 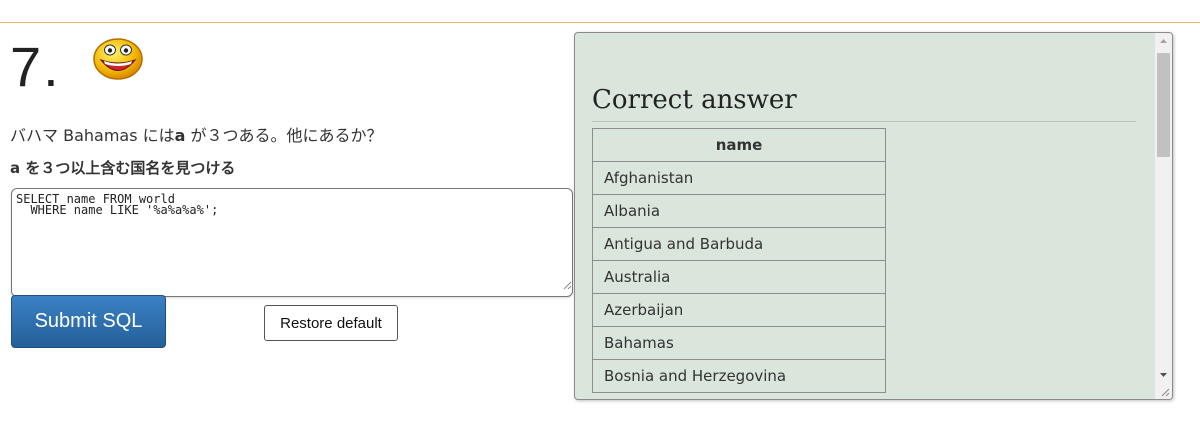 What do you see at coordinates (118, 59) in the screenshot?
I see `laughing-face-icon` at bounding box center [118, 59].